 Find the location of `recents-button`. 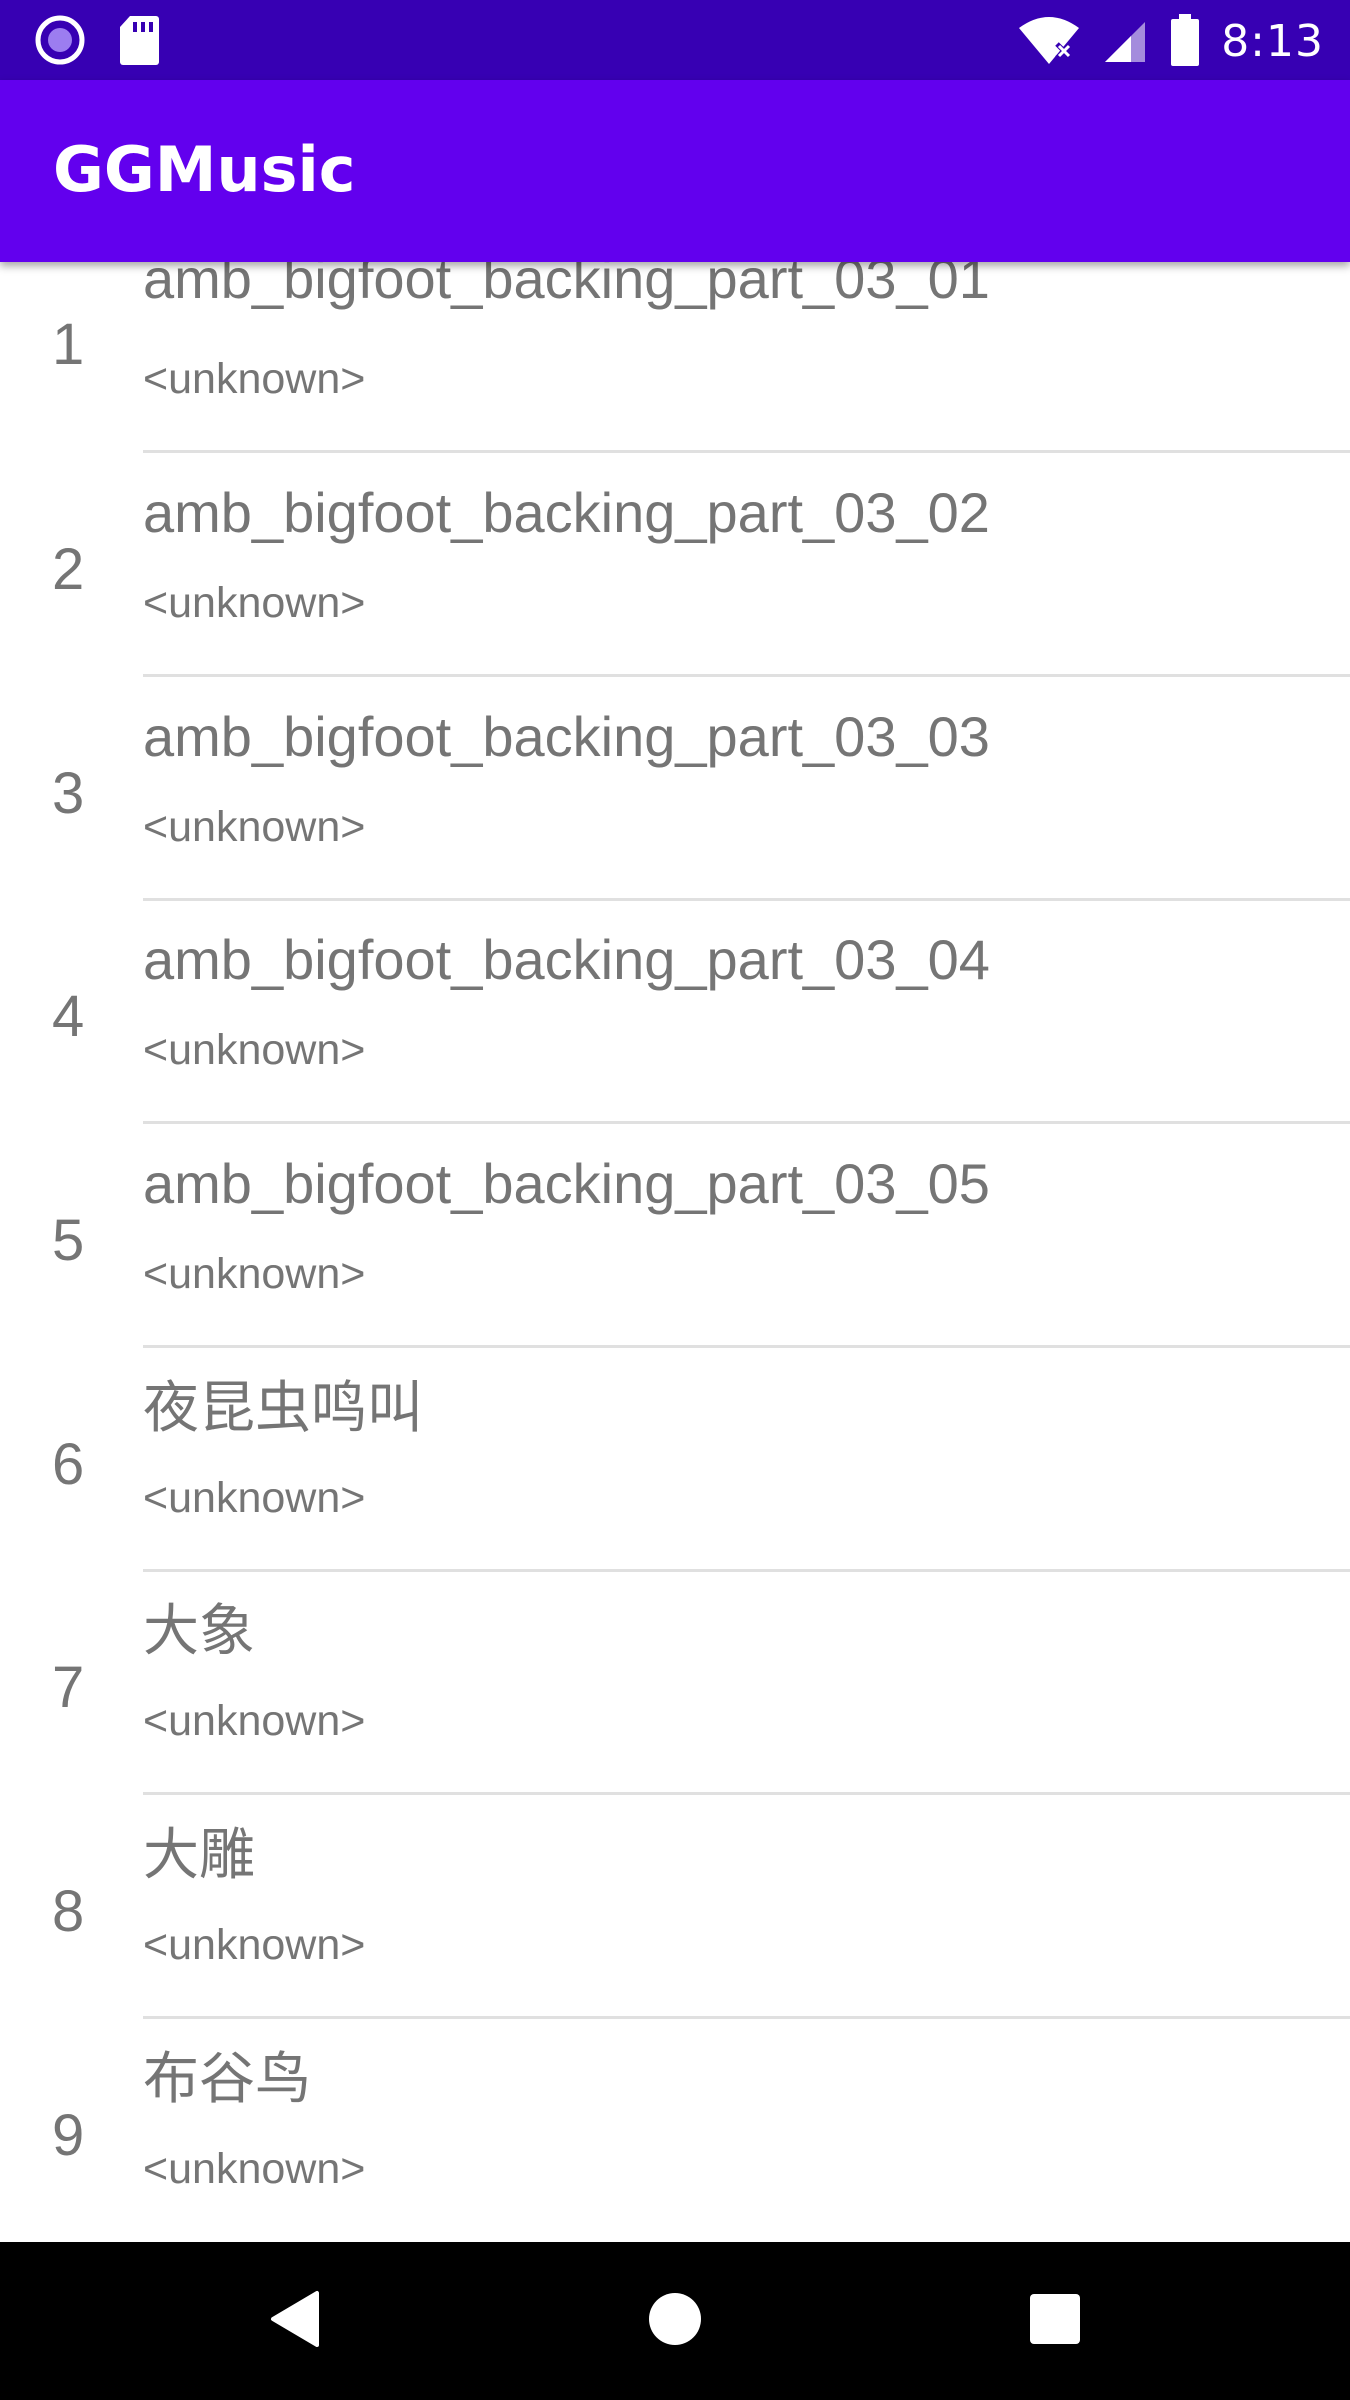

recents-button is located at coordinates (1055, 2321).